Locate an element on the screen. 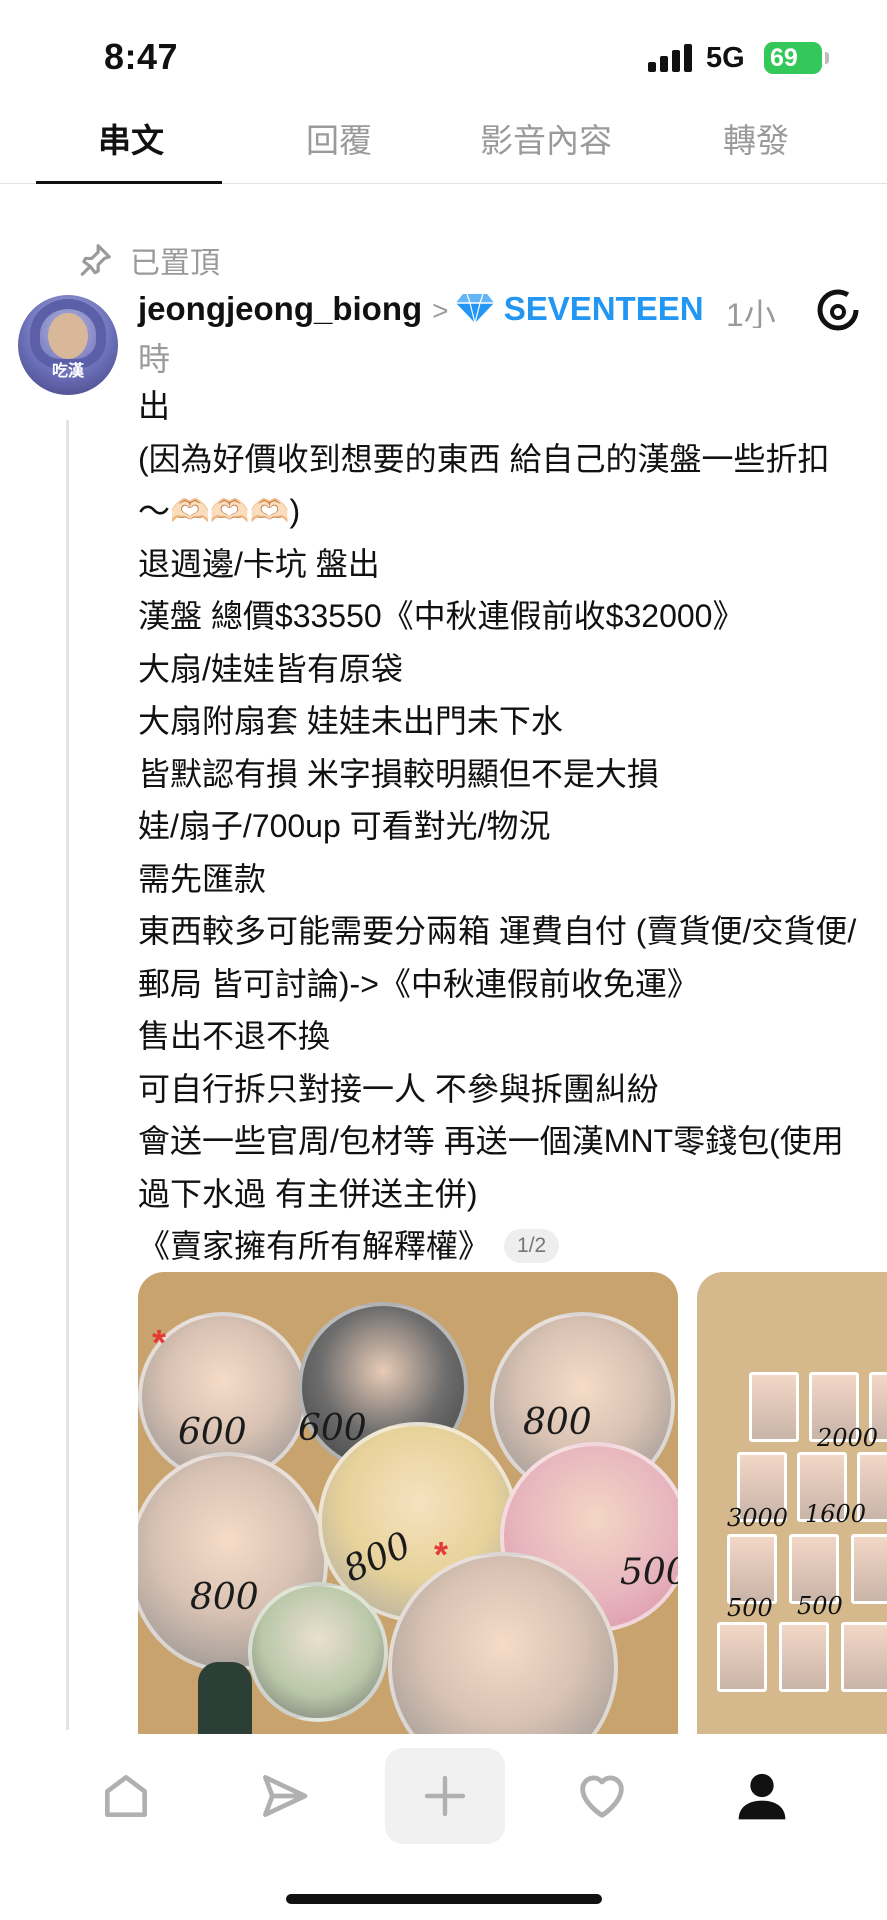  heart-icon is located at coordinates (602, 1796).